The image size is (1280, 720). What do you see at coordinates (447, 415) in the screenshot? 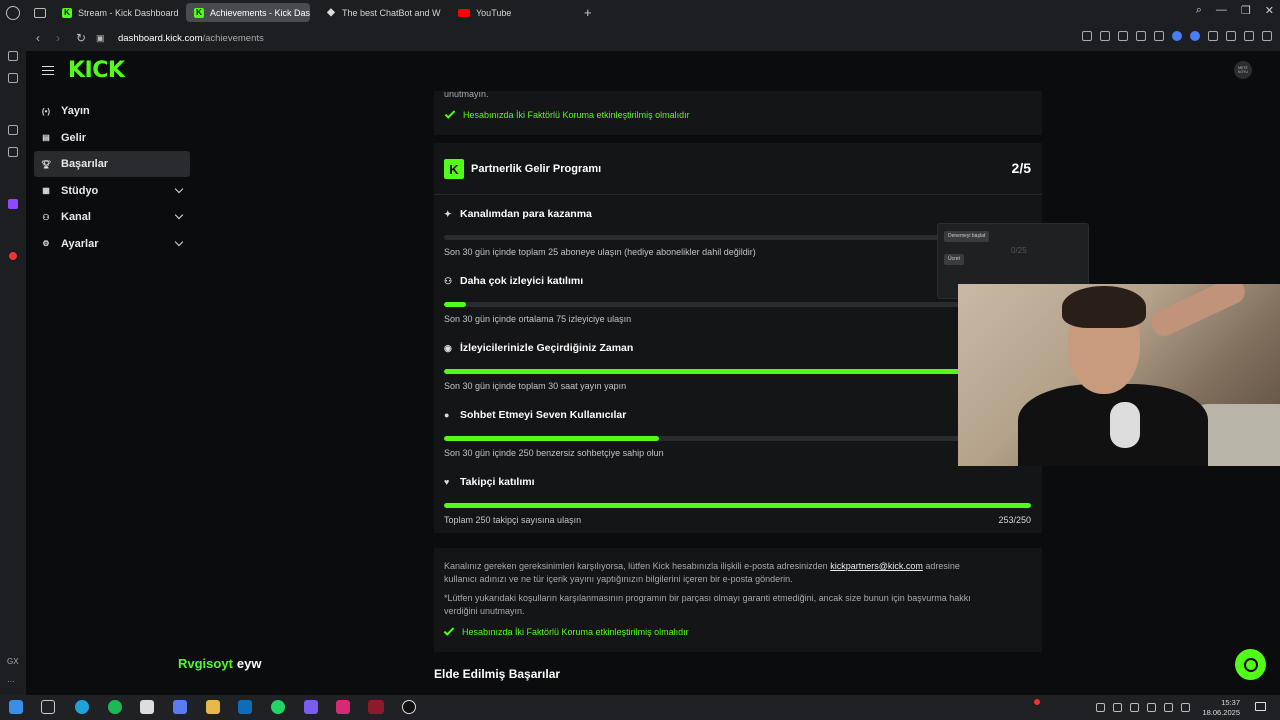
I see `chat-icon: ●` at bounding box center [447, 415].